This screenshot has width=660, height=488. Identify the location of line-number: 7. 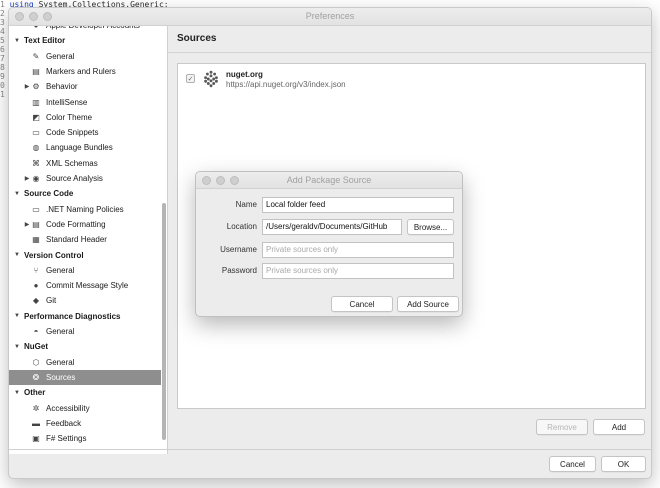
(2, 58).